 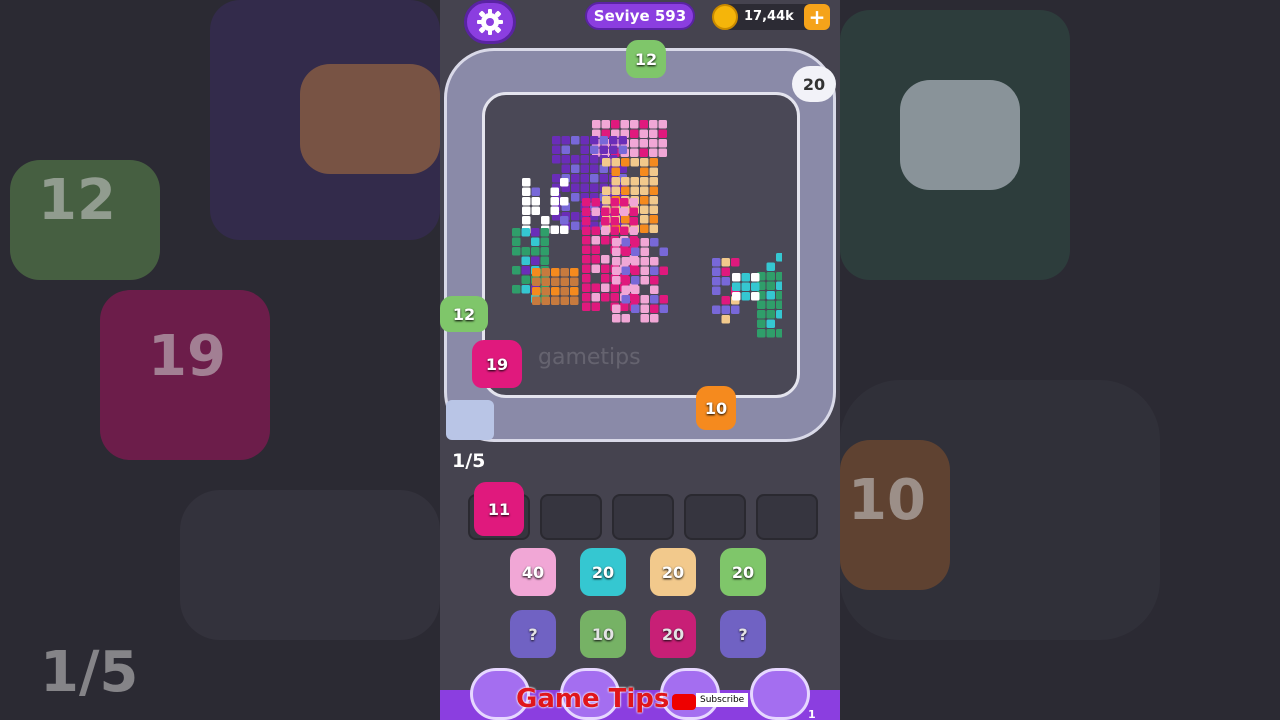 I want to click on pig-launcher, so click(x=470, y=420).